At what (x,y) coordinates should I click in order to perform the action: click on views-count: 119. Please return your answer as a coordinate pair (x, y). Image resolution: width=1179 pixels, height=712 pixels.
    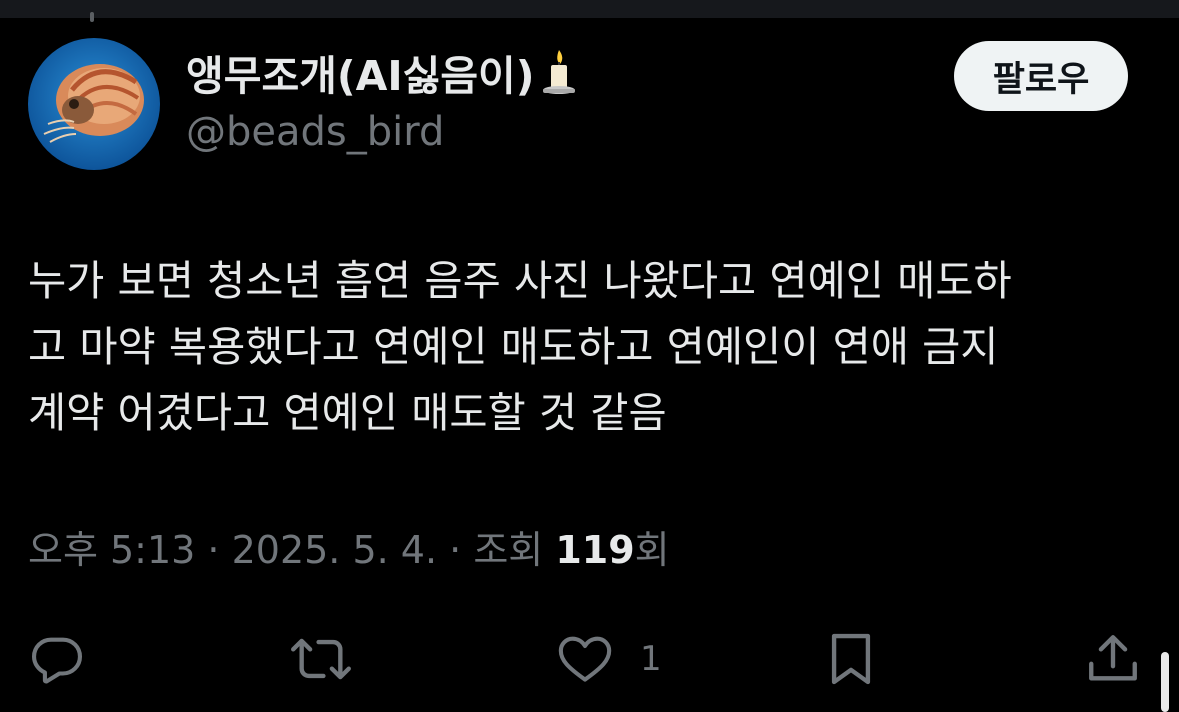
    Looking at the image, I should click on (595, 550).